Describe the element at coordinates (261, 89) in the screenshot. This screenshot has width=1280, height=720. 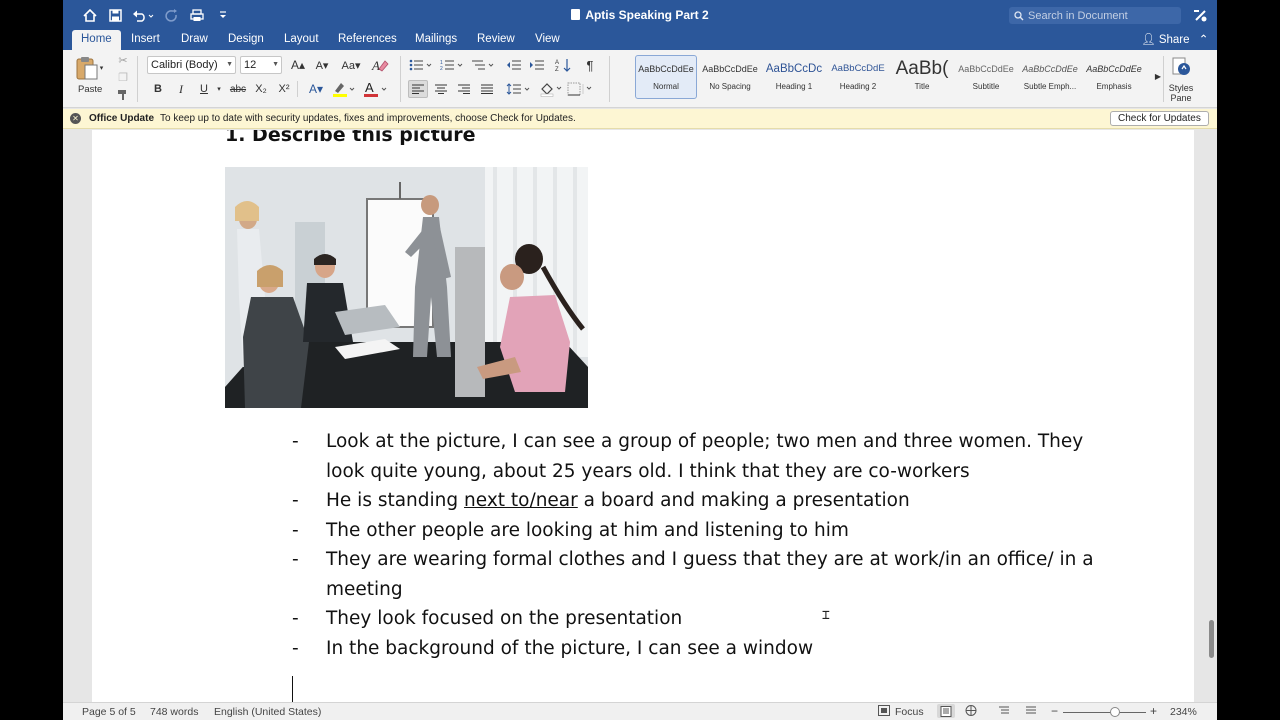
I see `subscript-icon: X₂` at that location.